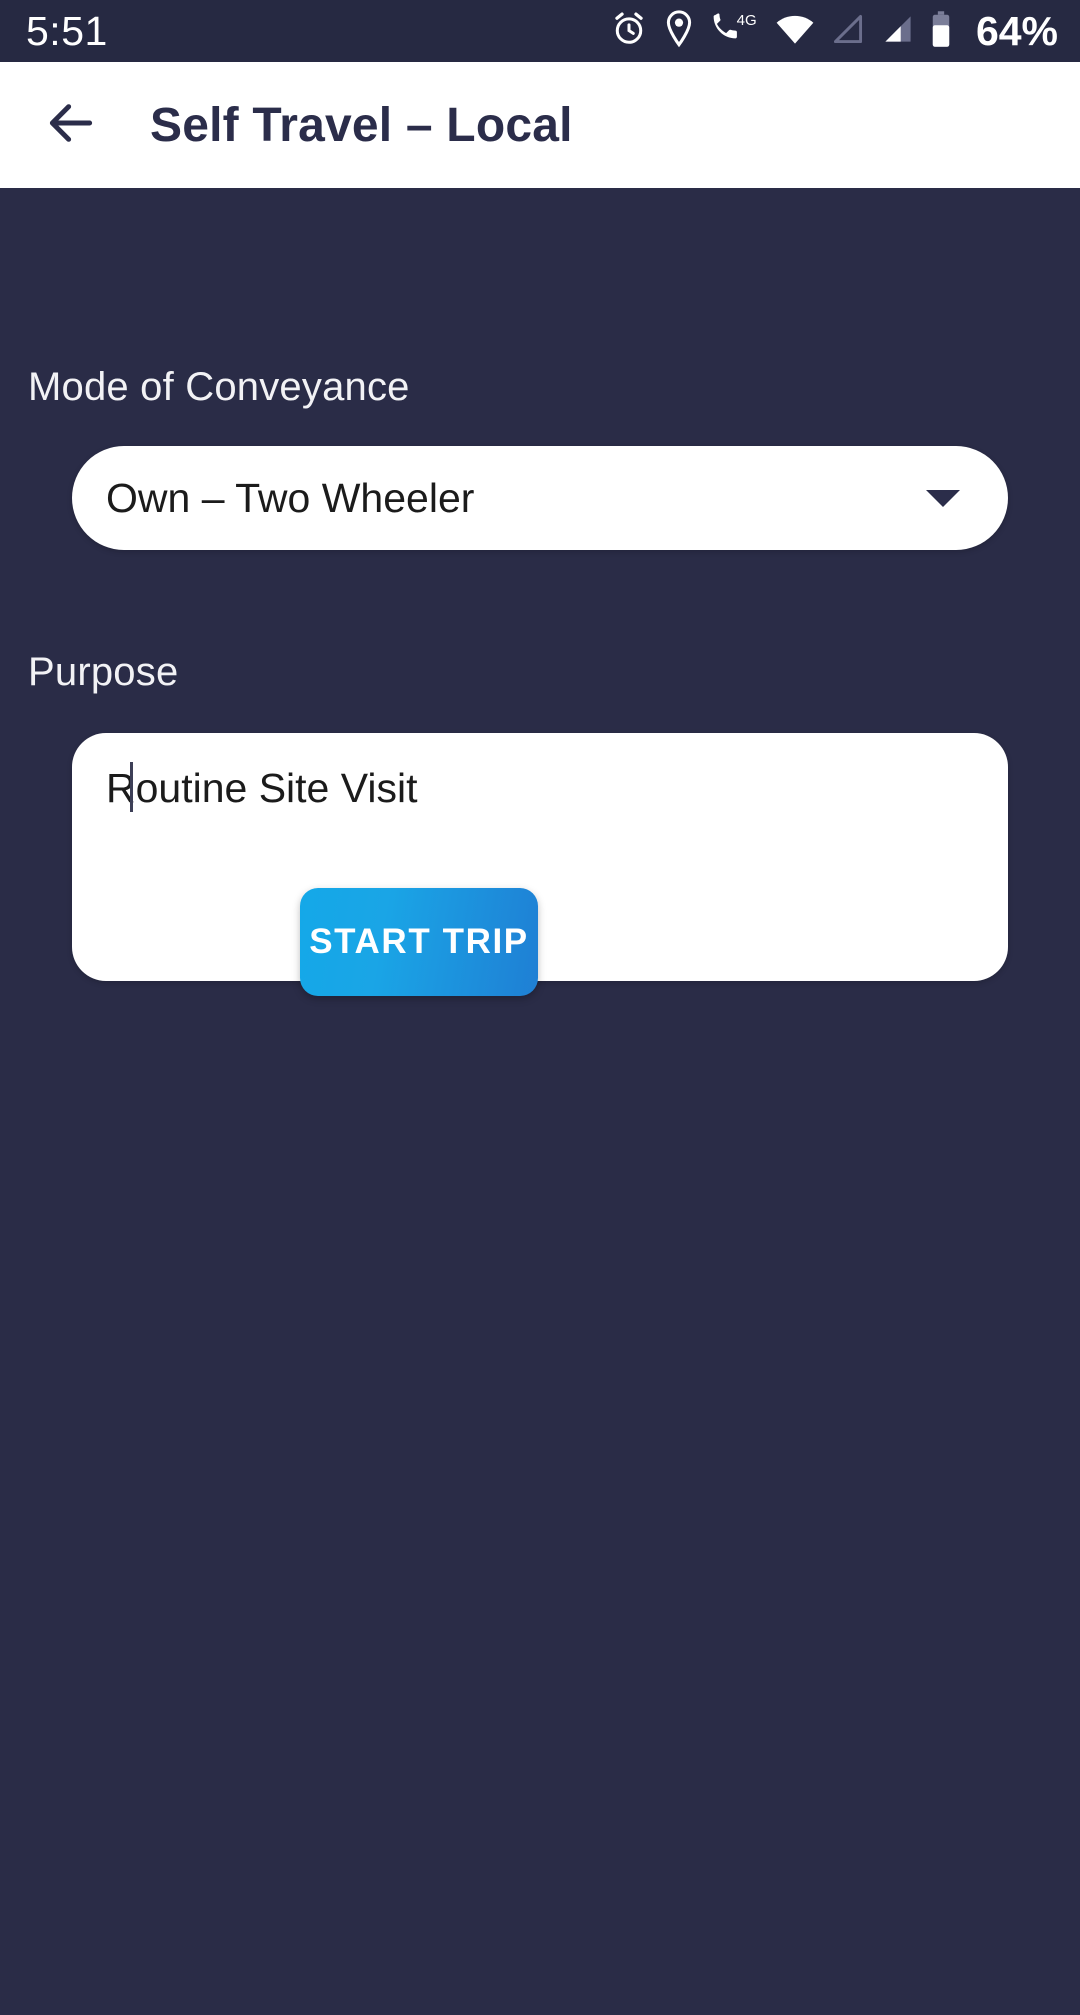  I want to click on app-bar: Self Travel – Local, so click(540, 125).